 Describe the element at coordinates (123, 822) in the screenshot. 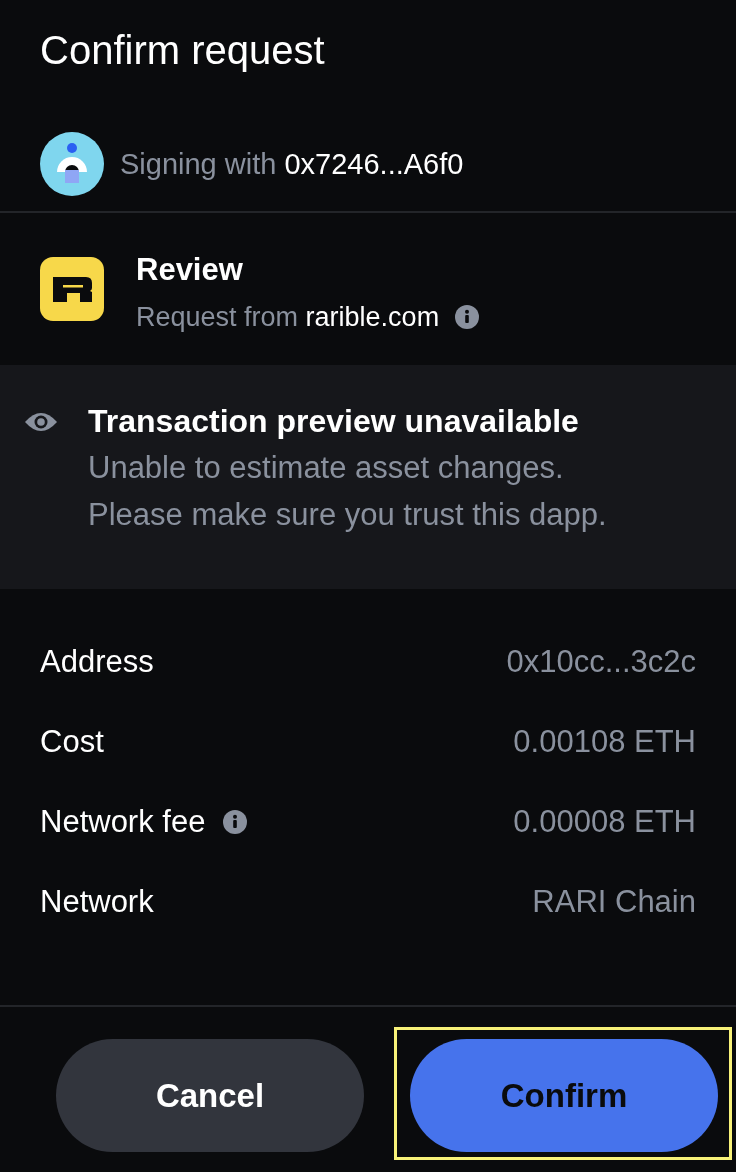

I see `detail-label: Network fee` at that location.